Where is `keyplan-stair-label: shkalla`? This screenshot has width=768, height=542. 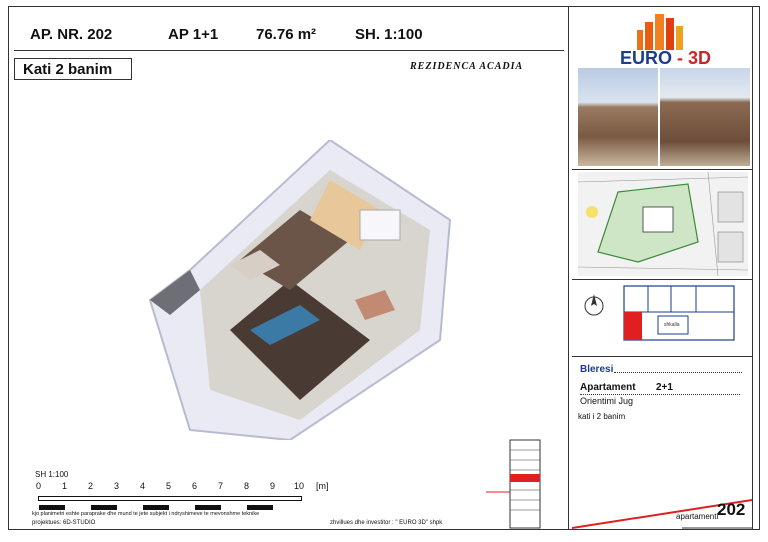
keyplan-stair-label: shkalla is located at coordinates (672, 325).